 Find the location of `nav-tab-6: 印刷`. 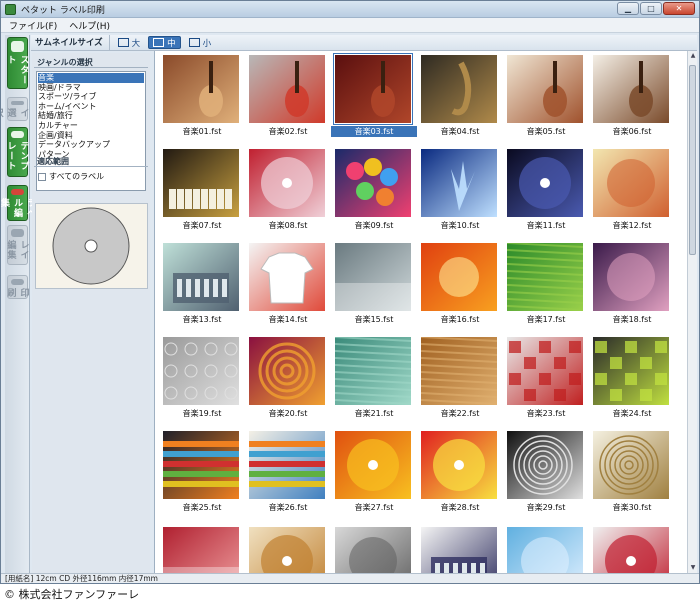

nav-tab-6: 印刷 is located at coordinates (17, 287).